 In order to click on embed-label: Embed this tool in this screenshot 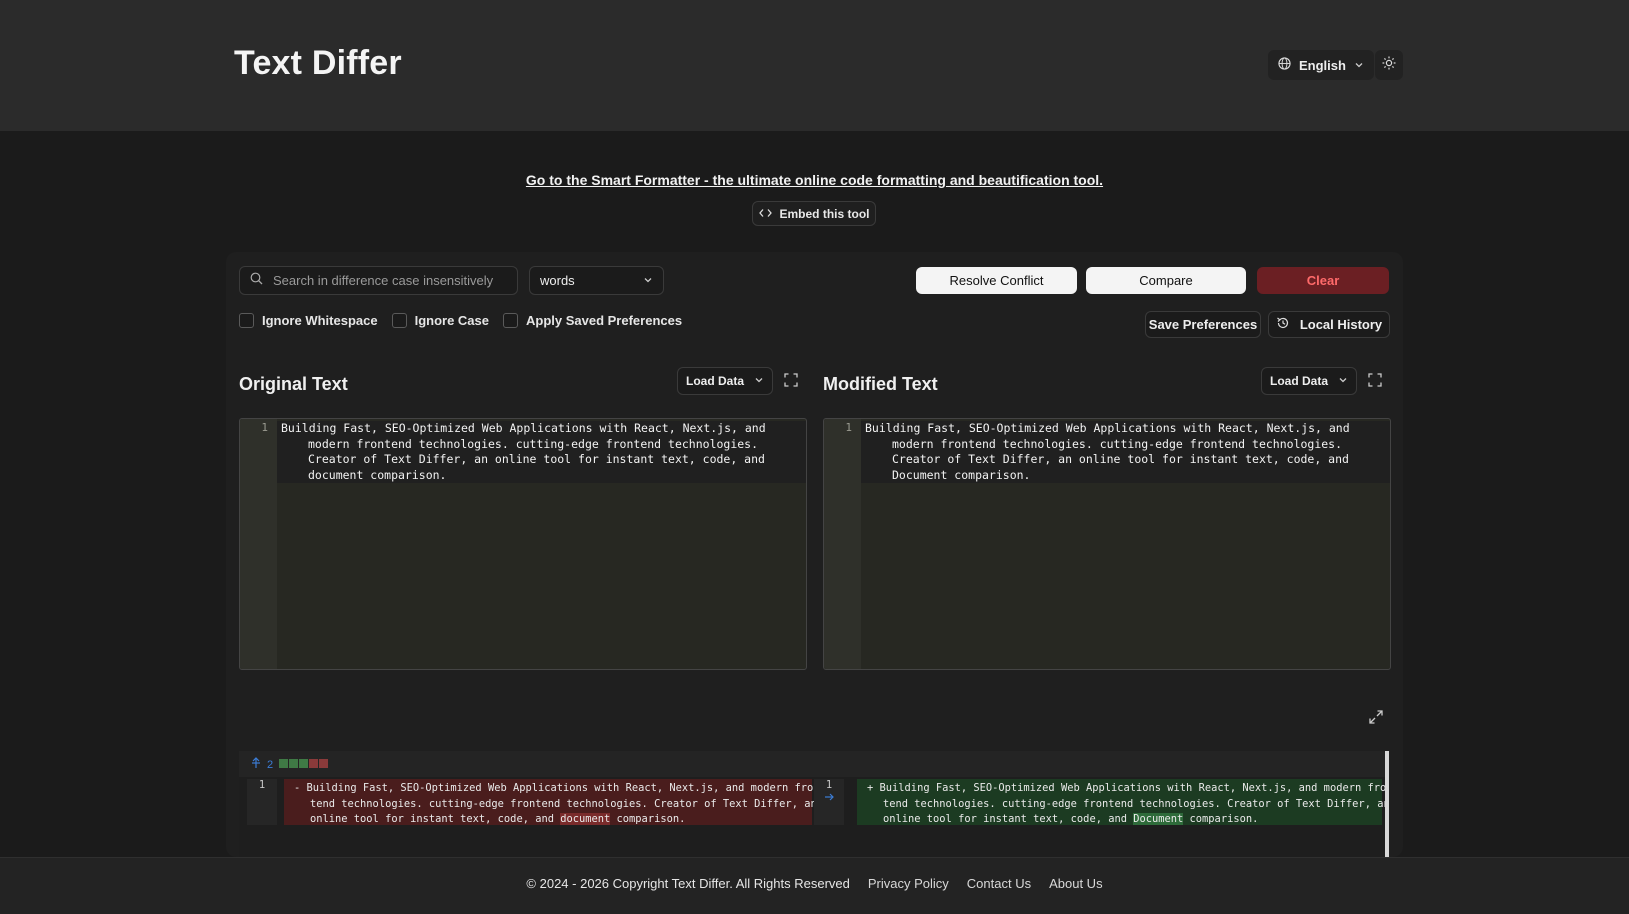, I will do `click(824, 213)`.